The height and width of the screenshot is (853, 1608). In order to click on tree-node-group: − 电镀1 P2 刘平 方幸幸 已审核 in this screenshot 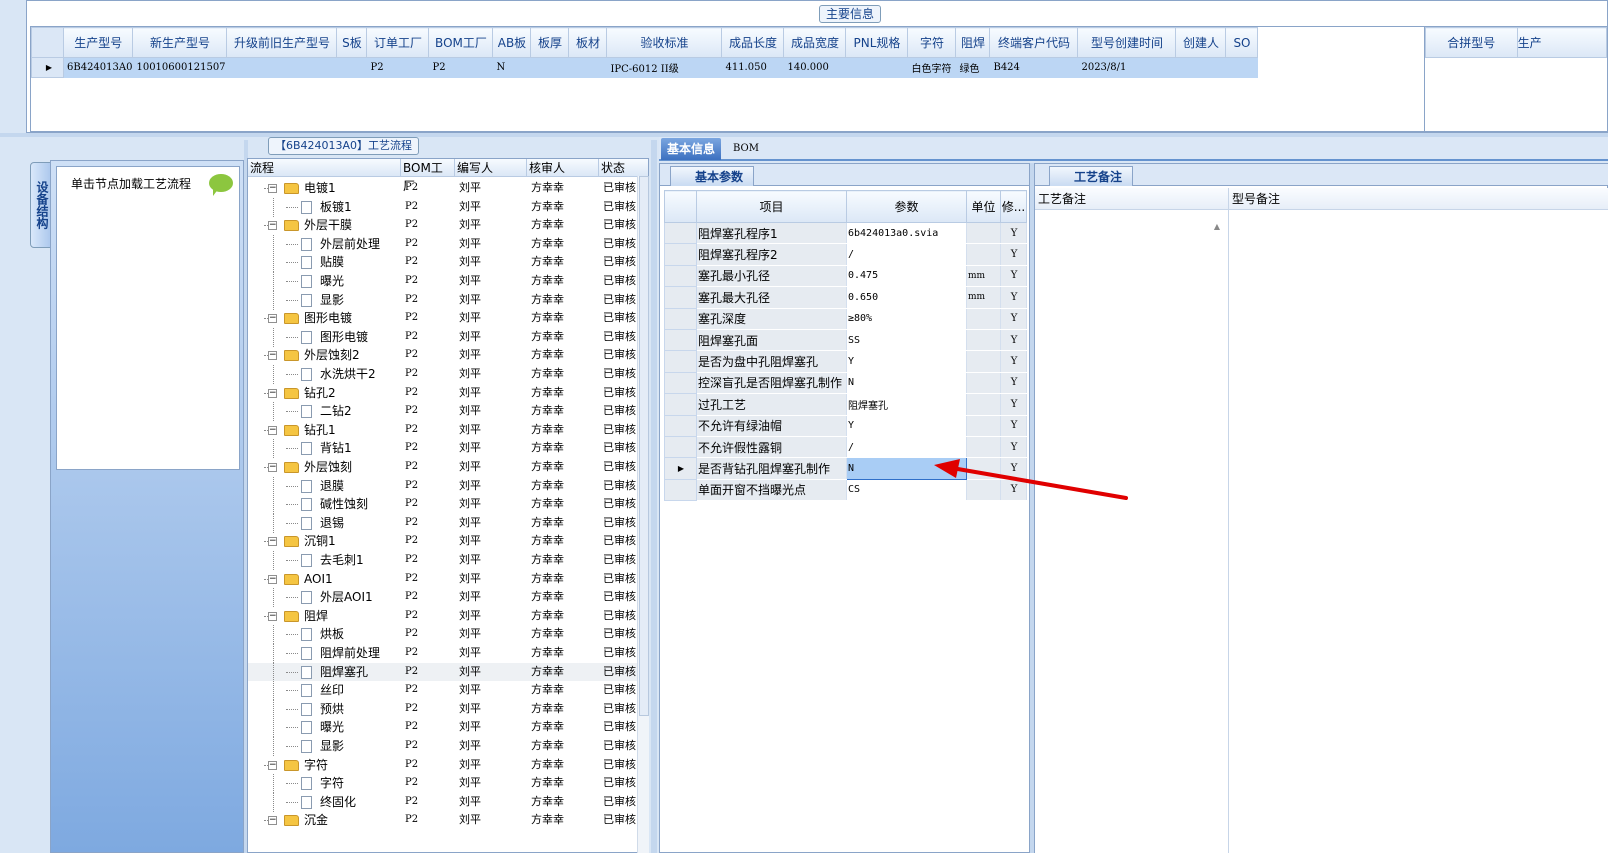, I will do `click(445, 188)`.